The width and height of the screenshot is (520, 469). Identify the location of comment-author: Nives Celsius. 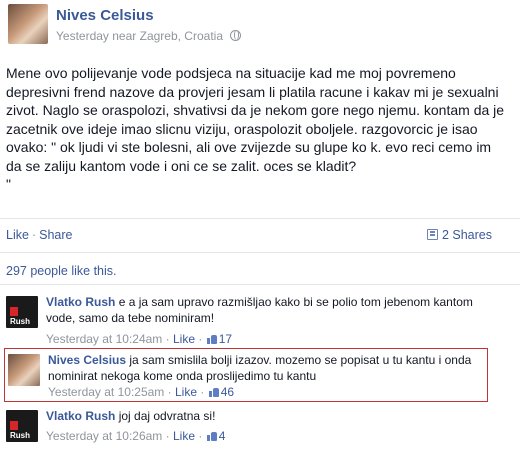
(87, 360).